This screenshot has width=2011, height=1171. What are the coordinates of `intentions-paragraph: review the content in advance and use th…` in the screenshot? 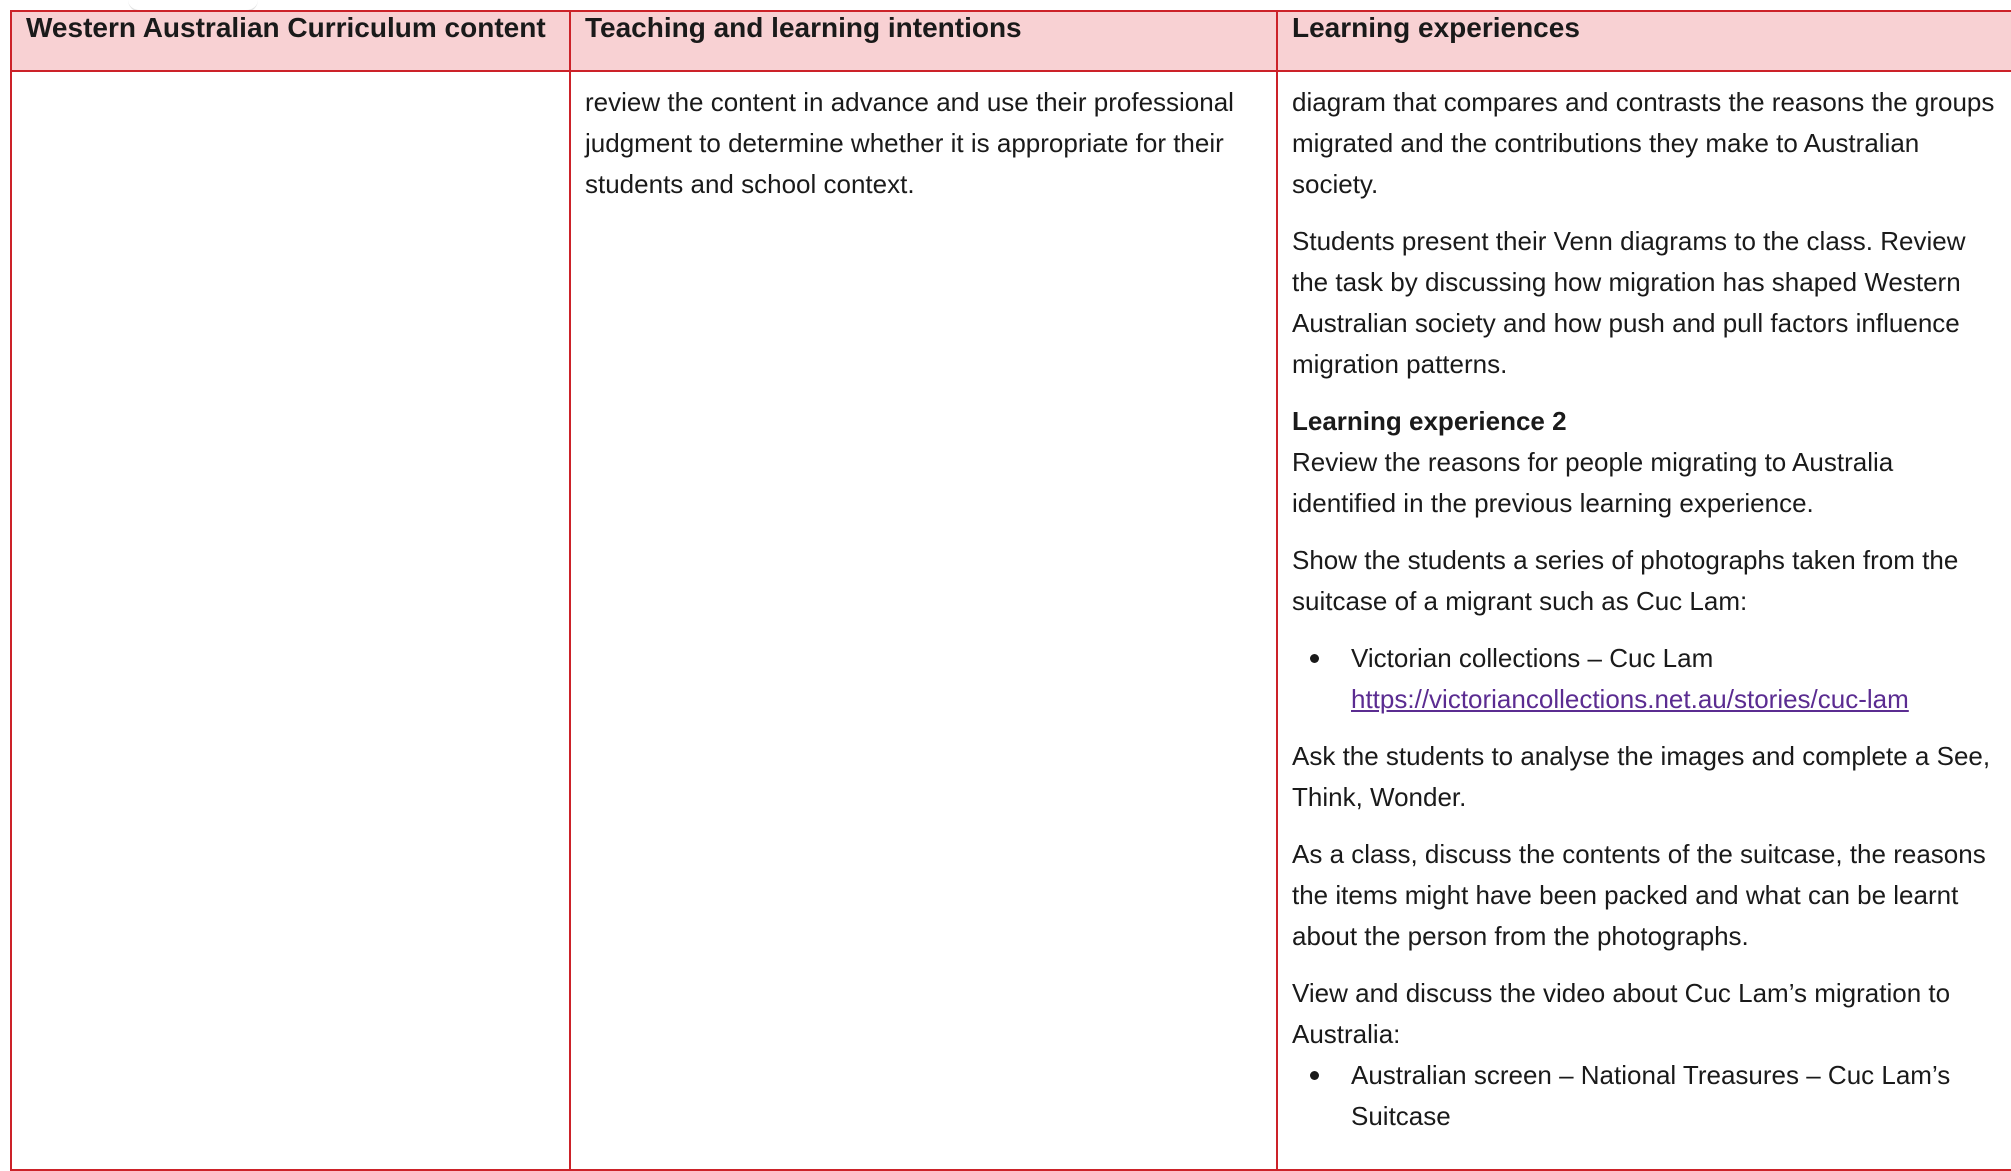 It's located at (909, 143).